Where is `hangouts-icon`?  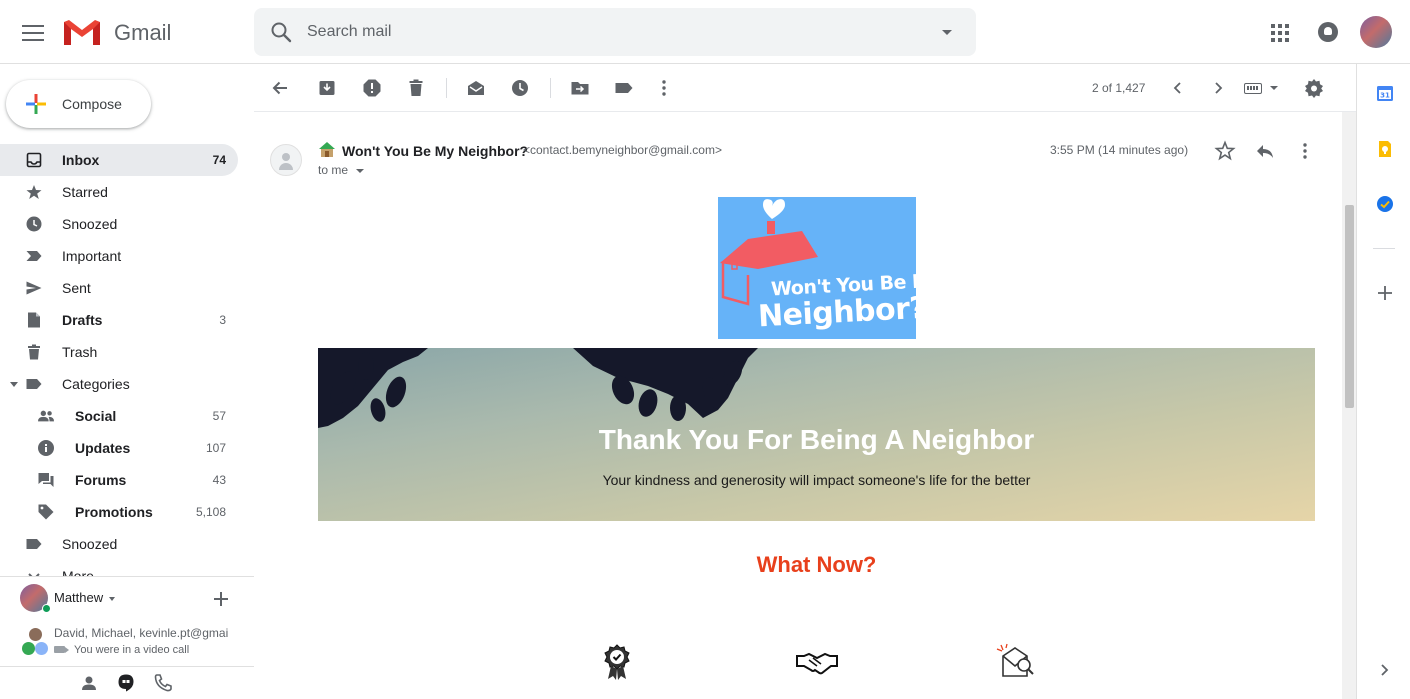
hangouts-icon is located at coordinates (126, 683).